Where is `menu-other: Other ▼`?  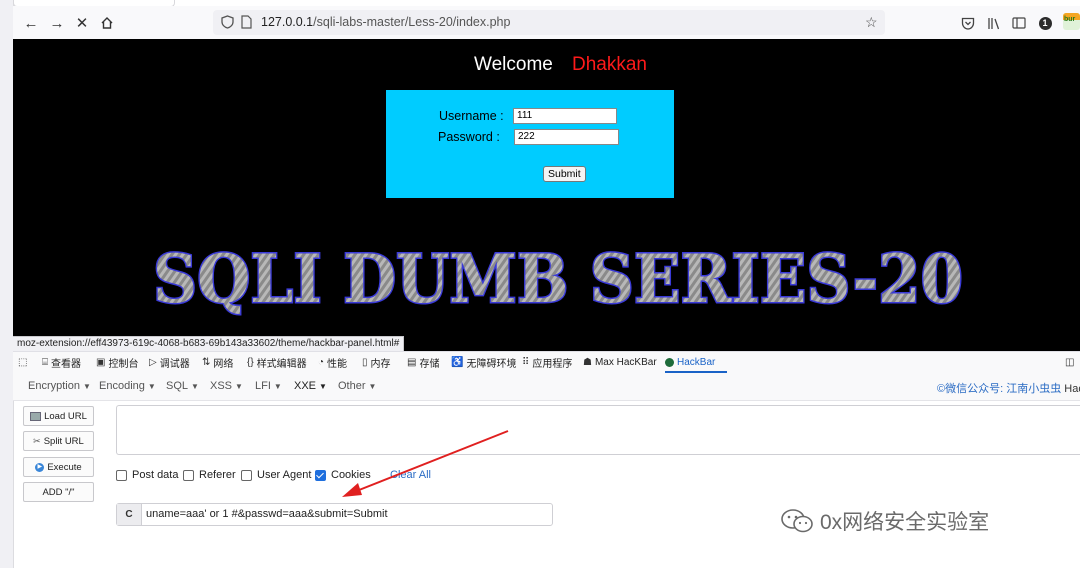
menu-other: Other ▼ is located at coordinates (357, 386).